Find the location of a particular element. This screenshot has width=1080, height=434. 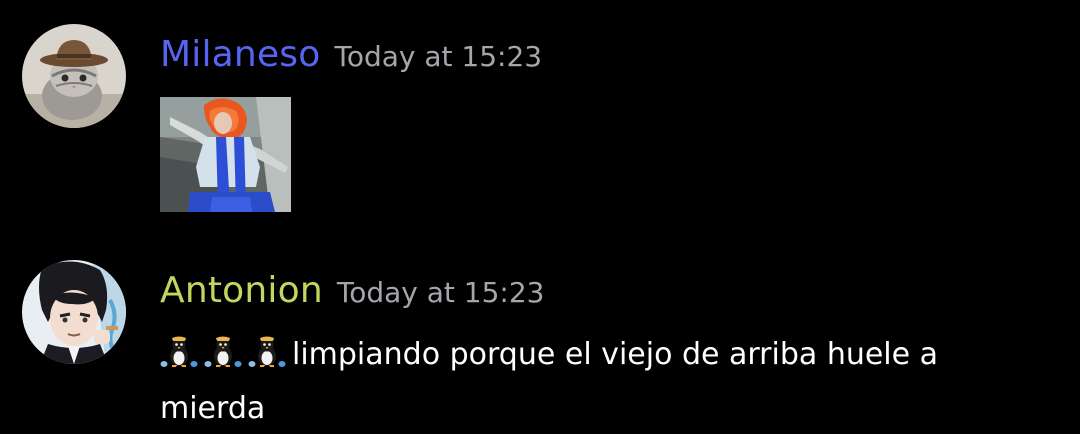

message-header: Antonion Today at 15:23 is located at coordinates (352, 295).